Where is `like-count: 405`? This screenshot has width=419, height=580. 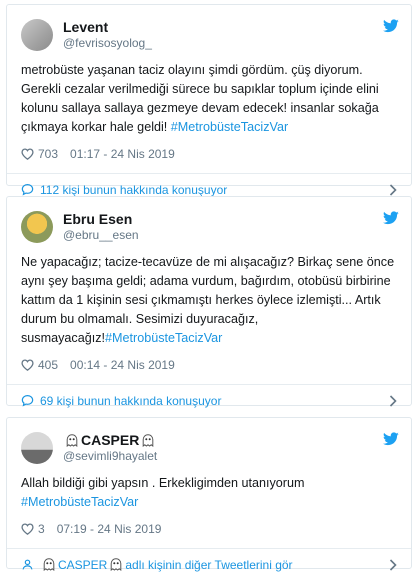 like-count: 405 is located at coordinates (48, 365).